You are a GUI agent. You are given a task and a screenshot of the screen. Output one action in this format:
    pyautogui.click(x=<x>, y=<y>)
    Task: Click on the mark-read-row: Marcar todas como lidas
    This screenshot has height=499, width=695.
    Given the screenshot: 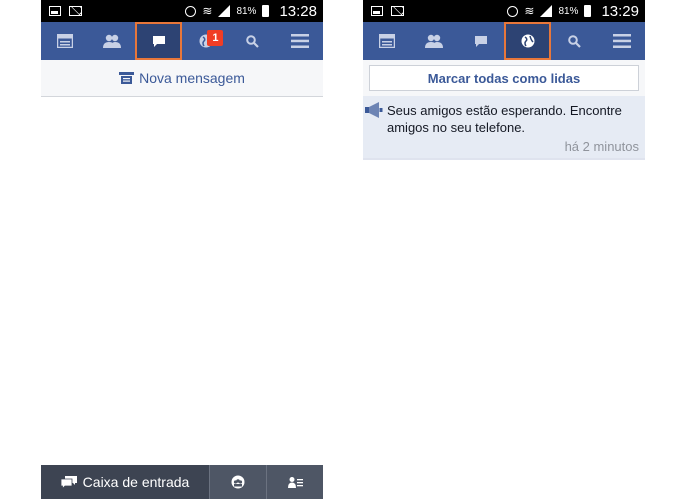 What is the action you would take?
    pyautogui.click(x=504, y=78)
    